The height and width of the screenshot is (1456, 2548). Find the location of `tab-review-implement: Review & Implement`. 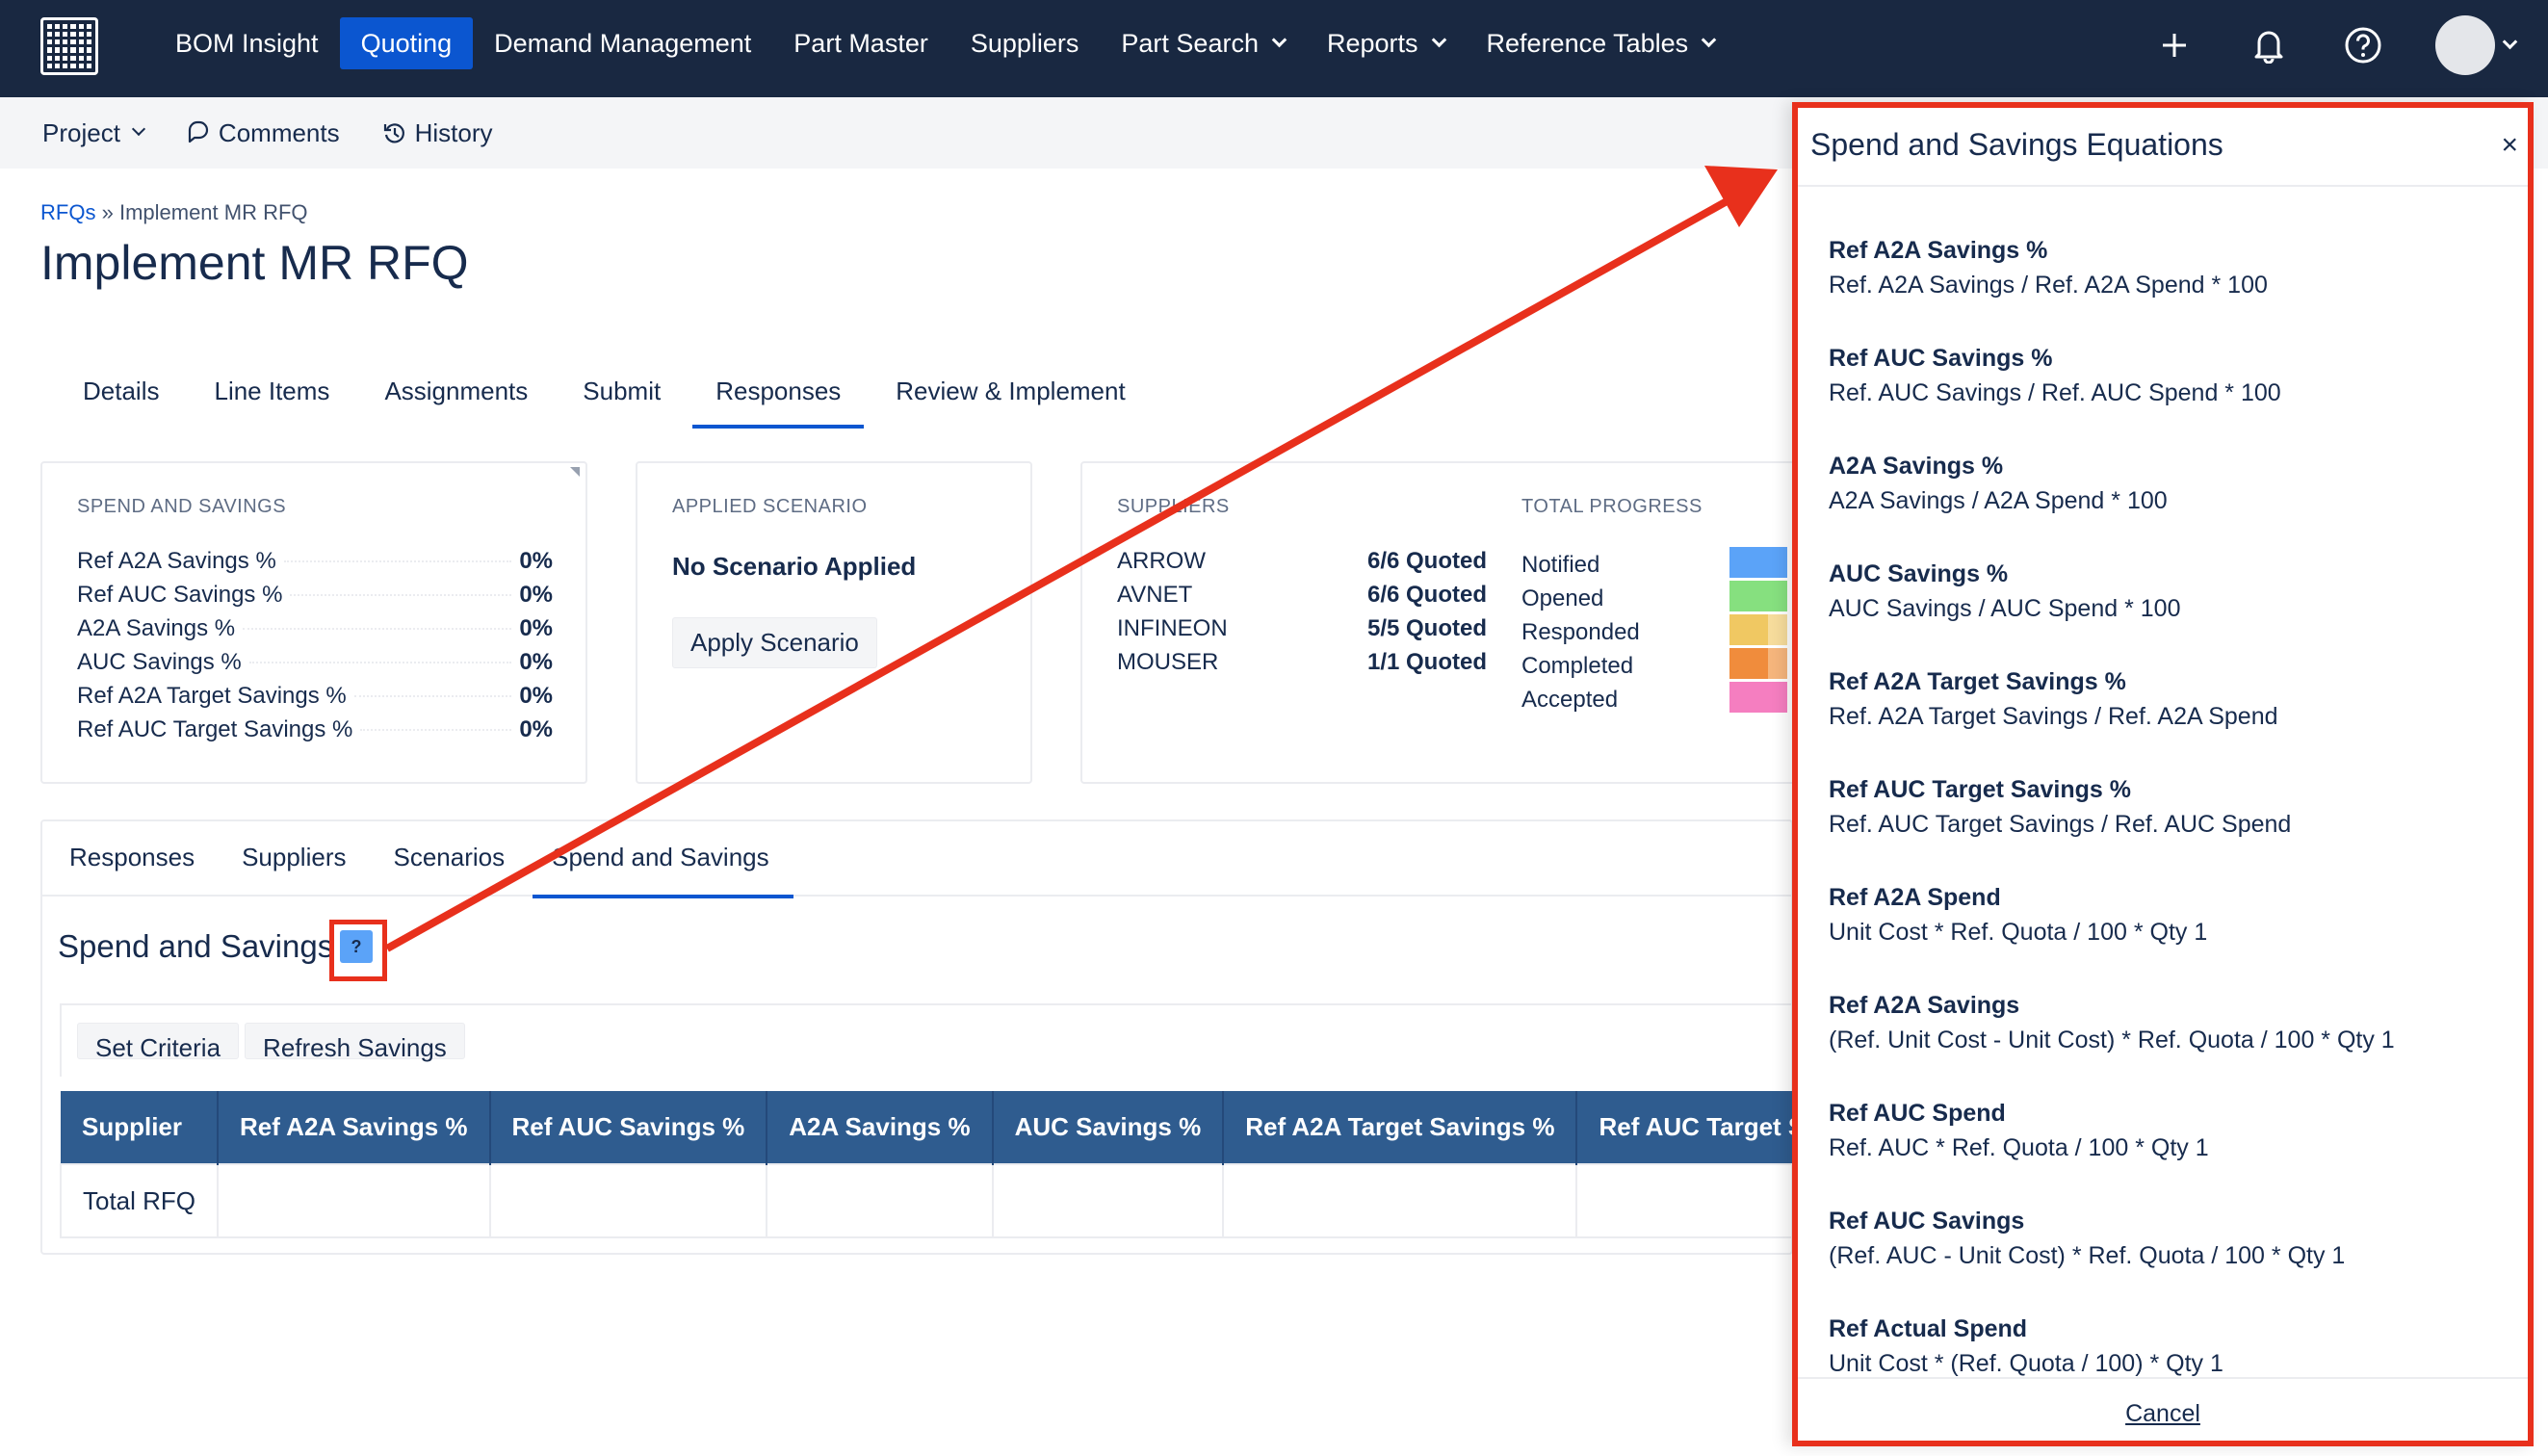

tab-review-implement: Review & Implement is located at coordinates (1010, 395).